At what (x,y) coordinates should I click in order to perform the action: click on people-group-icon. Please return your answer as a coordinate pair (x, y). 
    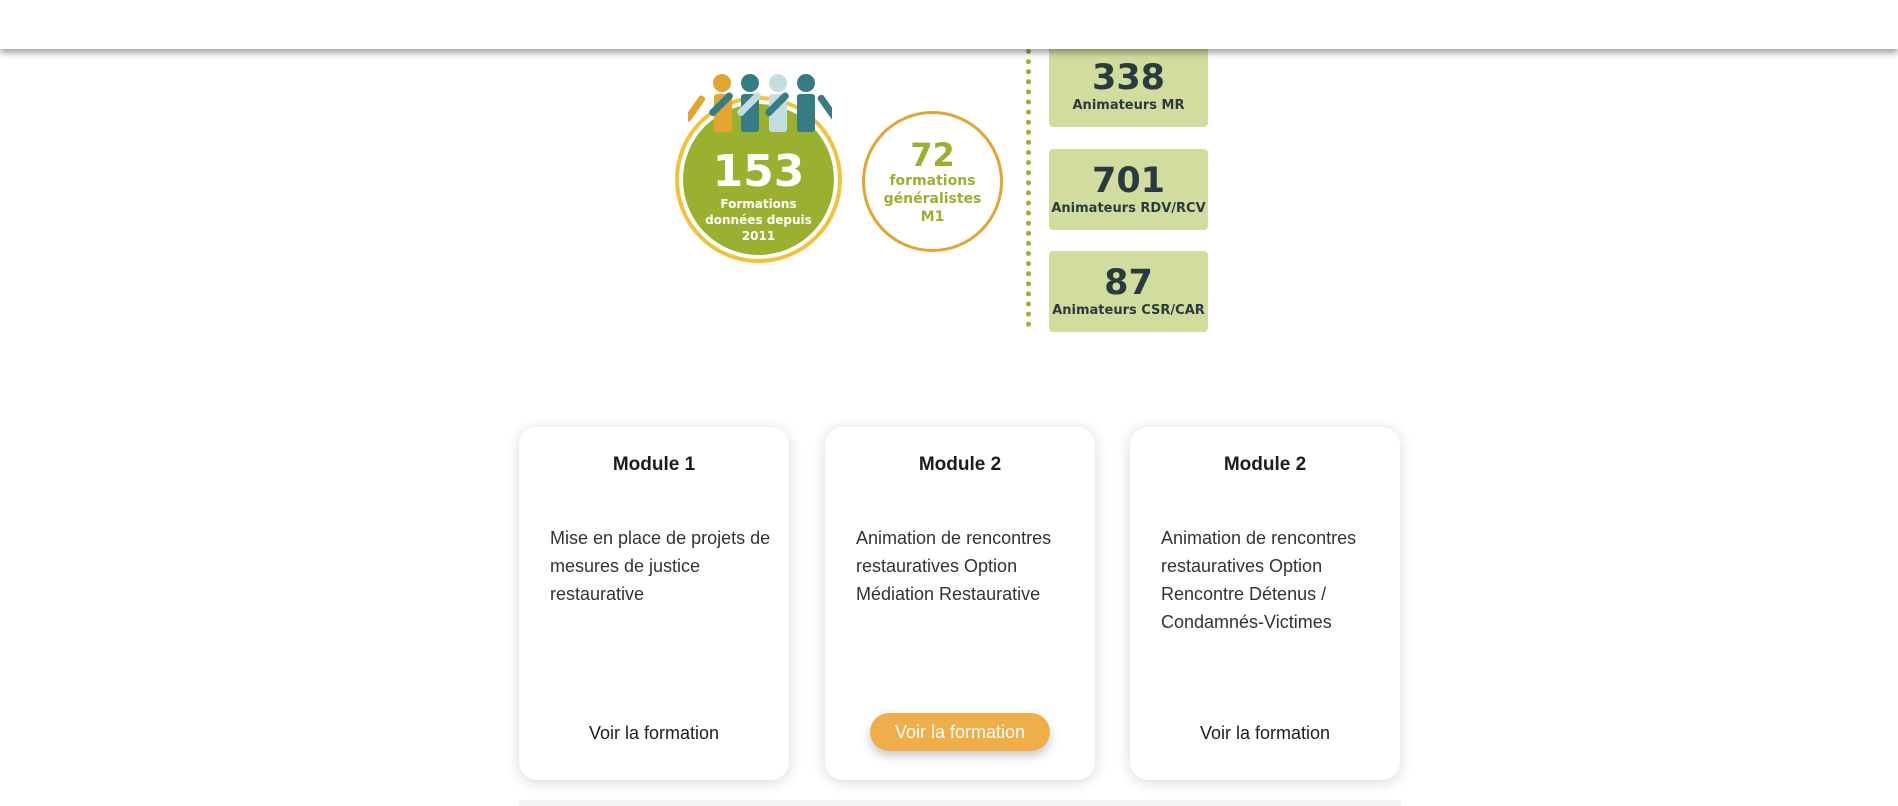
    Looking at the image, I should click on (760, 103).